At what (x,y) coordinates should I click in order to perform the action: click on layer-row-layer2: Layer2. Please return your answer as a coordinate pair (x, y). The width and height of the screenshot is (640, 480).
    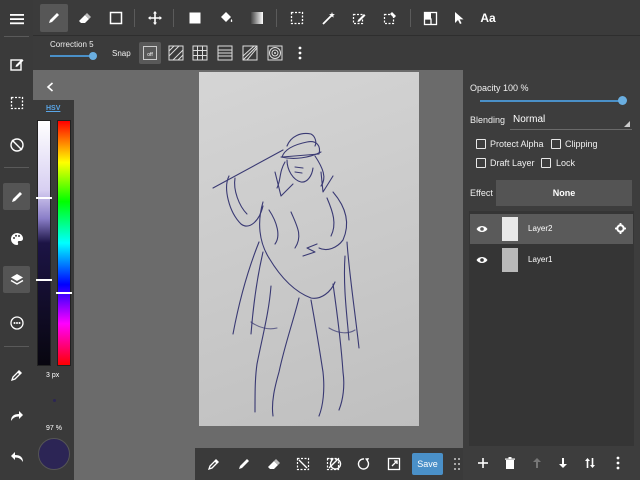
    Looking at the image, I should click on (551, 229).